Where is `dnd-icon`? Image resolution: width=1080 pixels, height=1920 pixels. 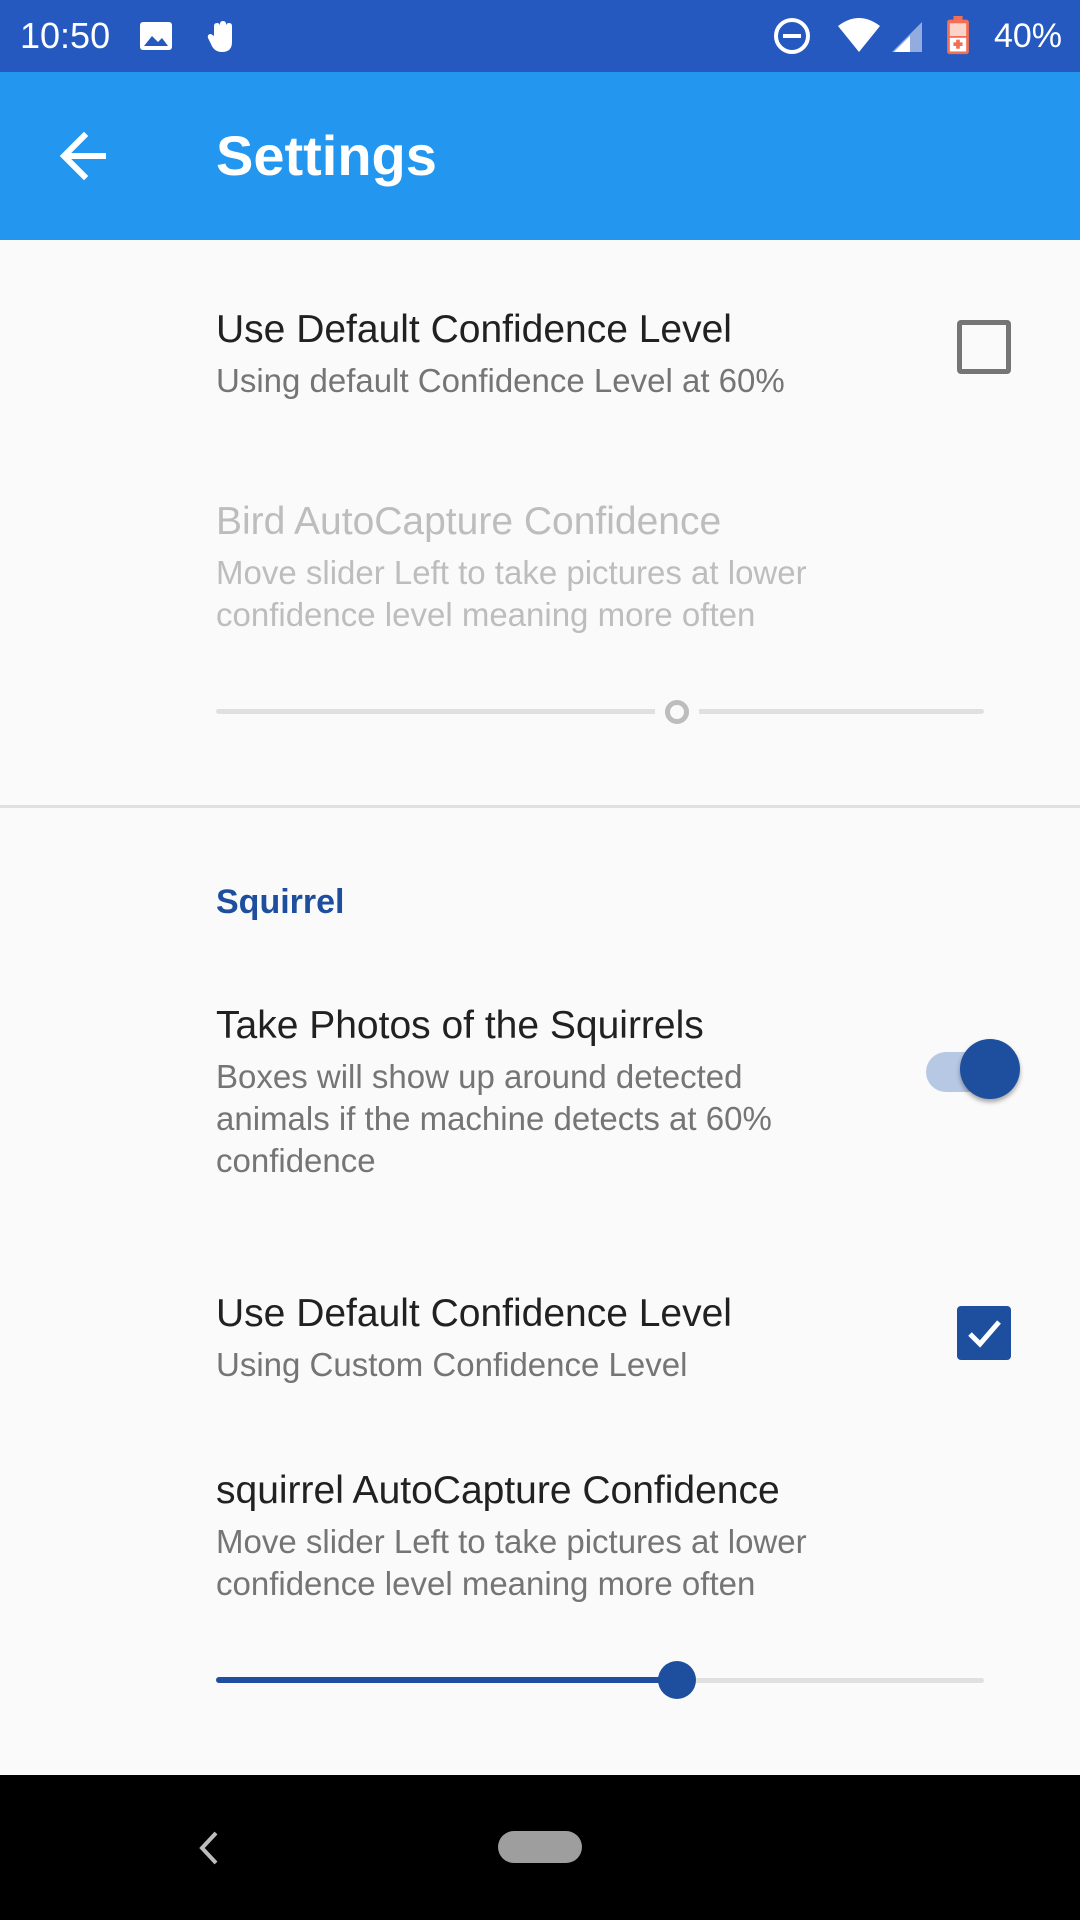 dnd-icon is located at coordinates (792, 36).